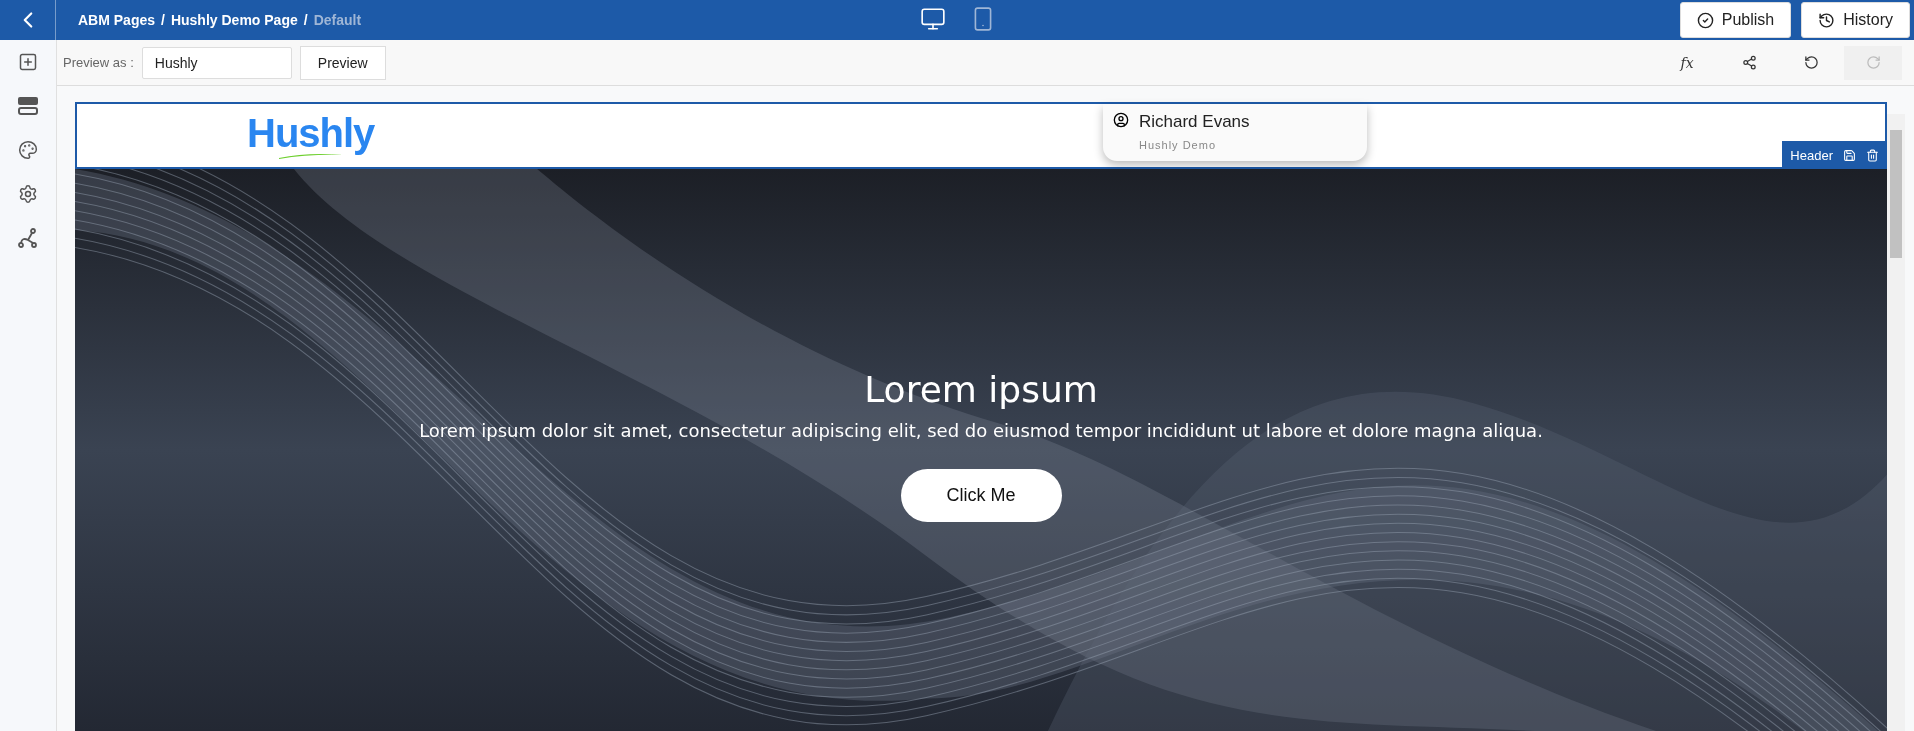 This screenshot has width=1914, height=731. I want to click on breadcrumb-link: Hushly Demo Page, so click(234, 20).